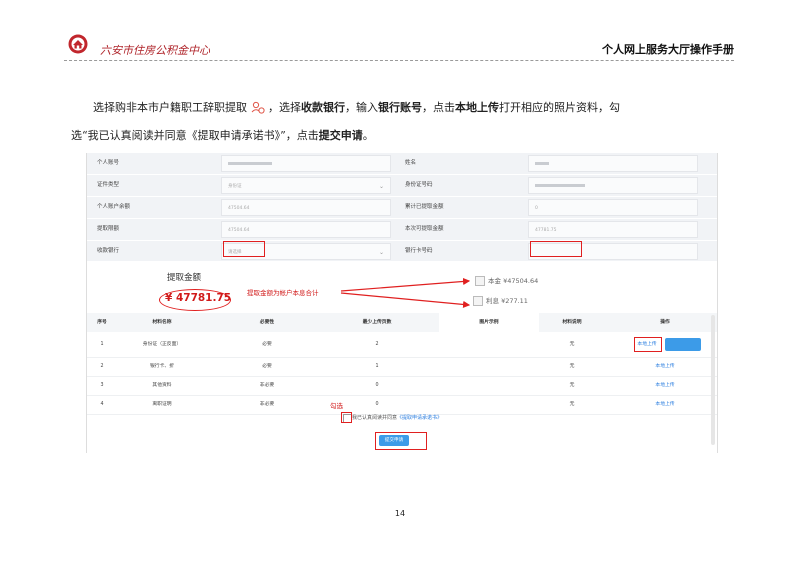  What do you see at coordinates (258, 107) in the screenshot?
I see `person-coin-icon` at bounding box center [258, 107].